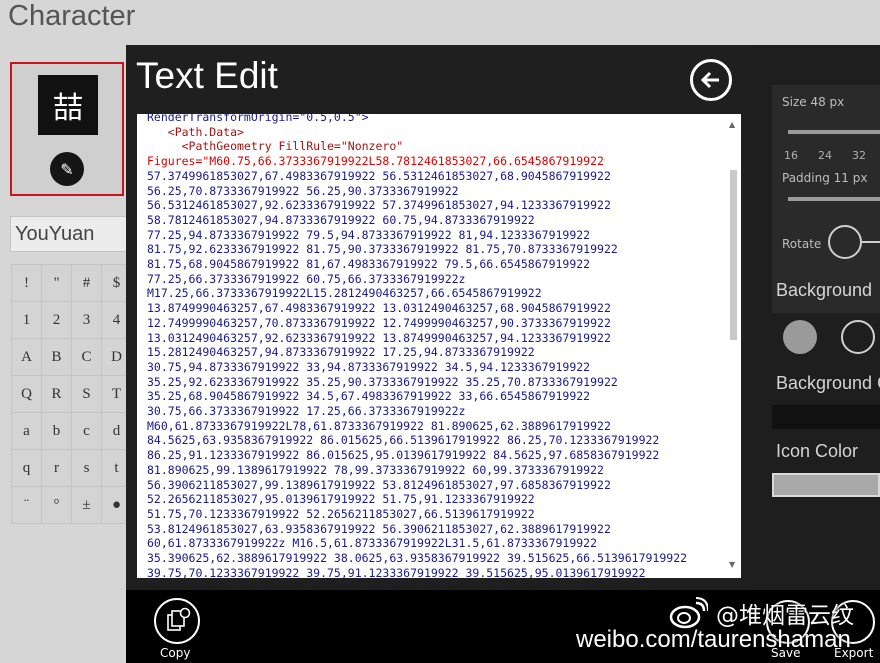  I want to click on size-tick: 32, so click(859, 155).